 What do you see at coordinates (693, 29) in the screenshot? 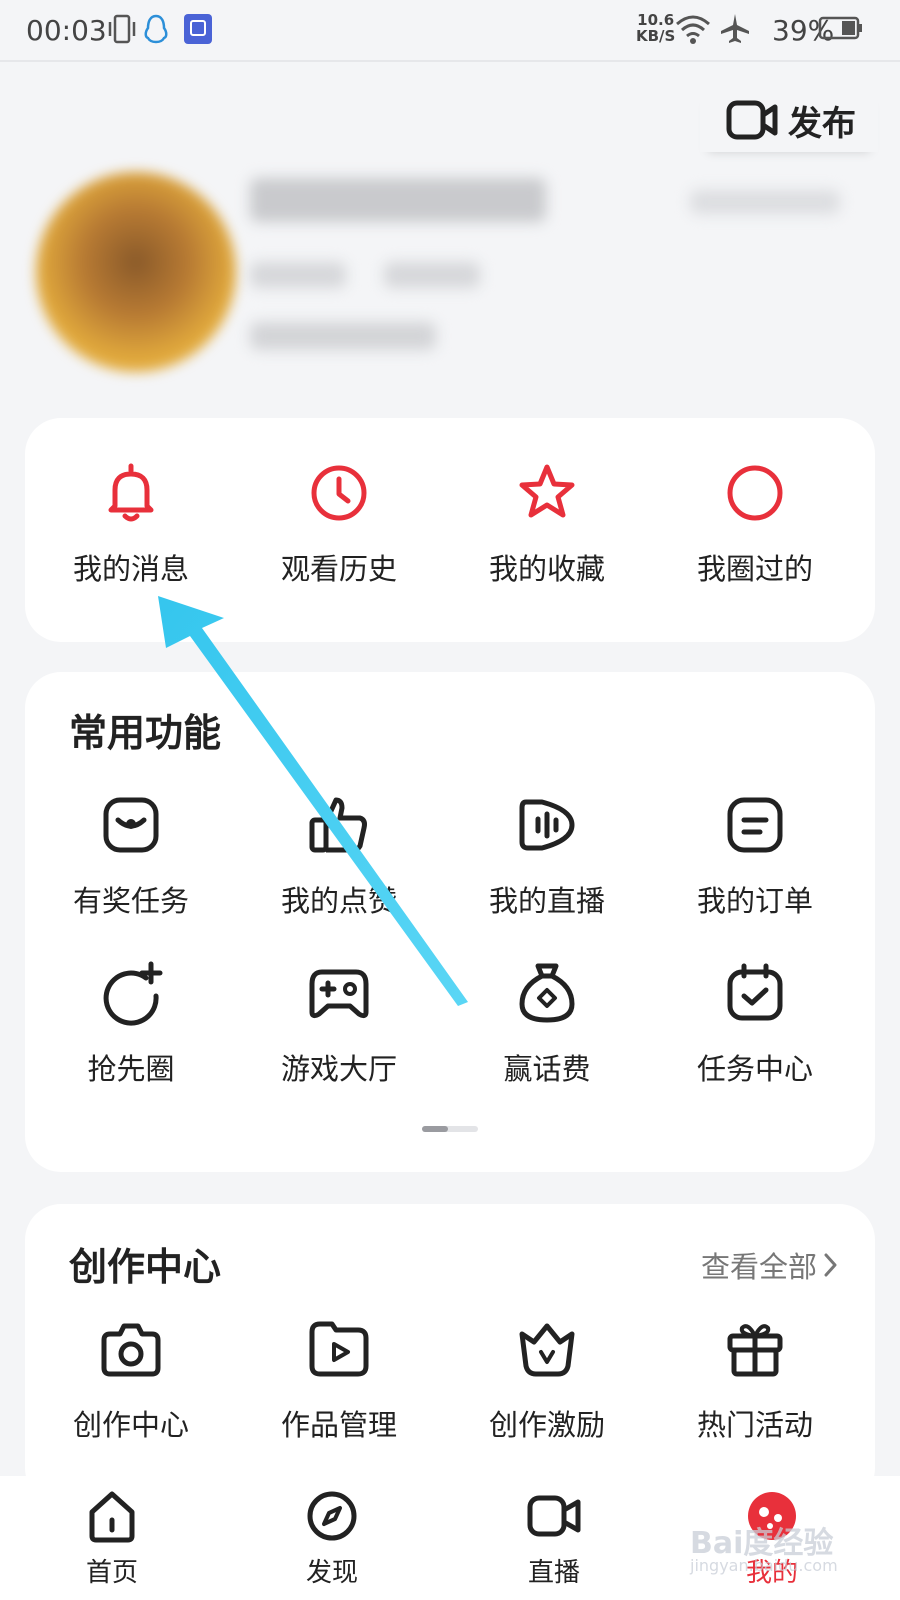
I see `wifi-icon` at bounding box center [693, 29].